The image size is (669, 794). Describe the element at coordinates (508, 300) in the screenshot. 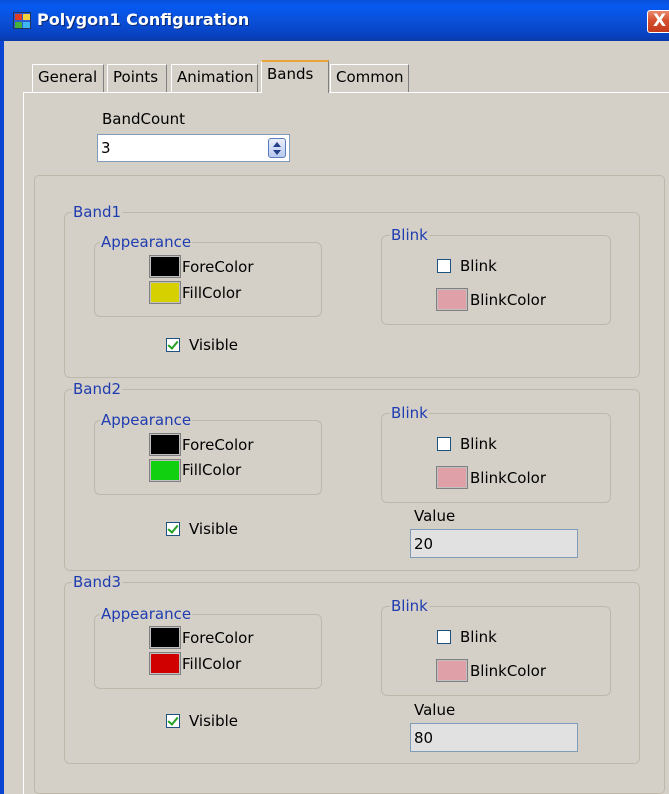

I see `band1-blinkcolor-label: BlinkColor` at that location.